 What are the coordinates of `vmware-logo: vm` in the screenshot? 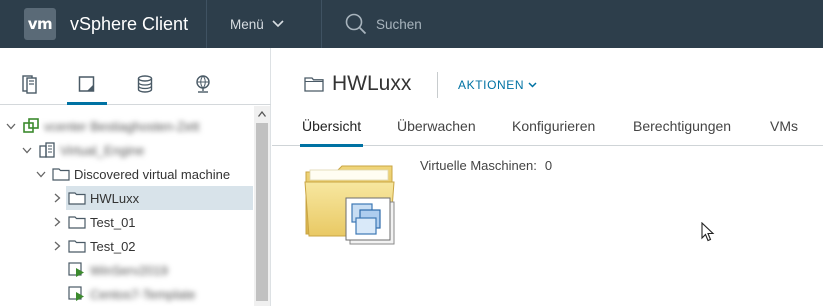 It's located at (40, 24).